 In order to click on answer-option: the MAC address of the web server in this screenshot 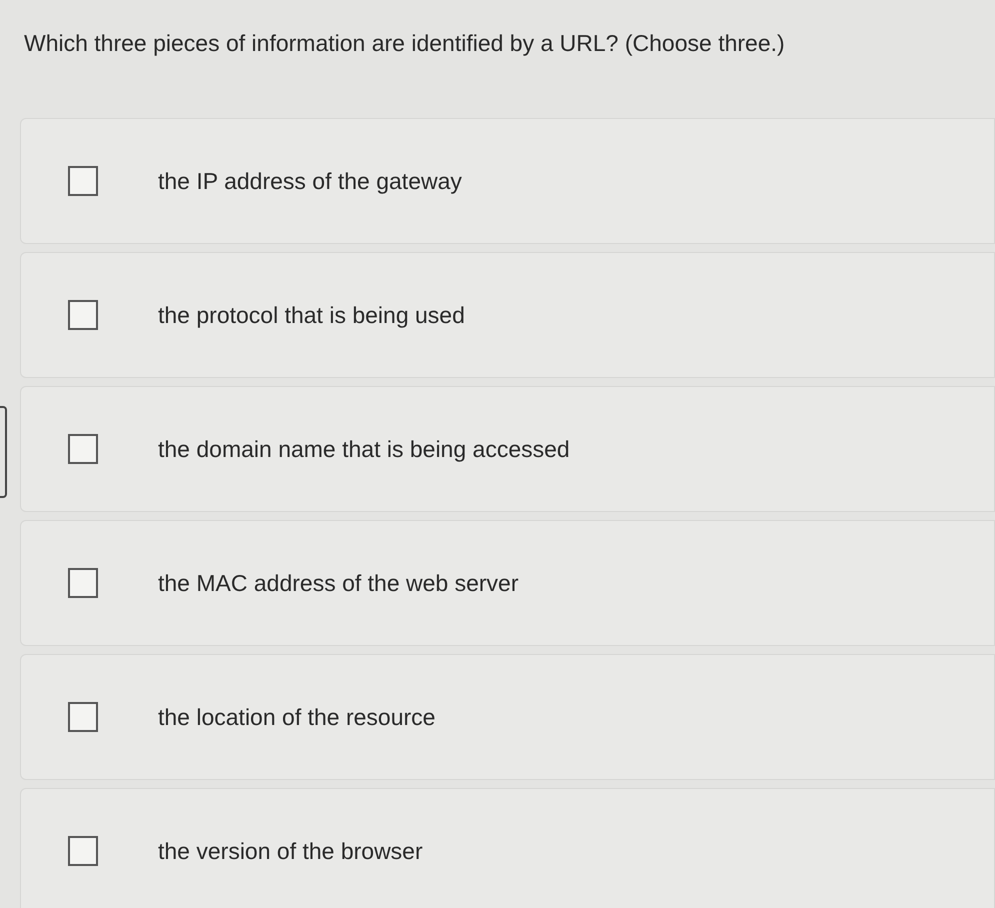, I will do `click(507, 583)`.